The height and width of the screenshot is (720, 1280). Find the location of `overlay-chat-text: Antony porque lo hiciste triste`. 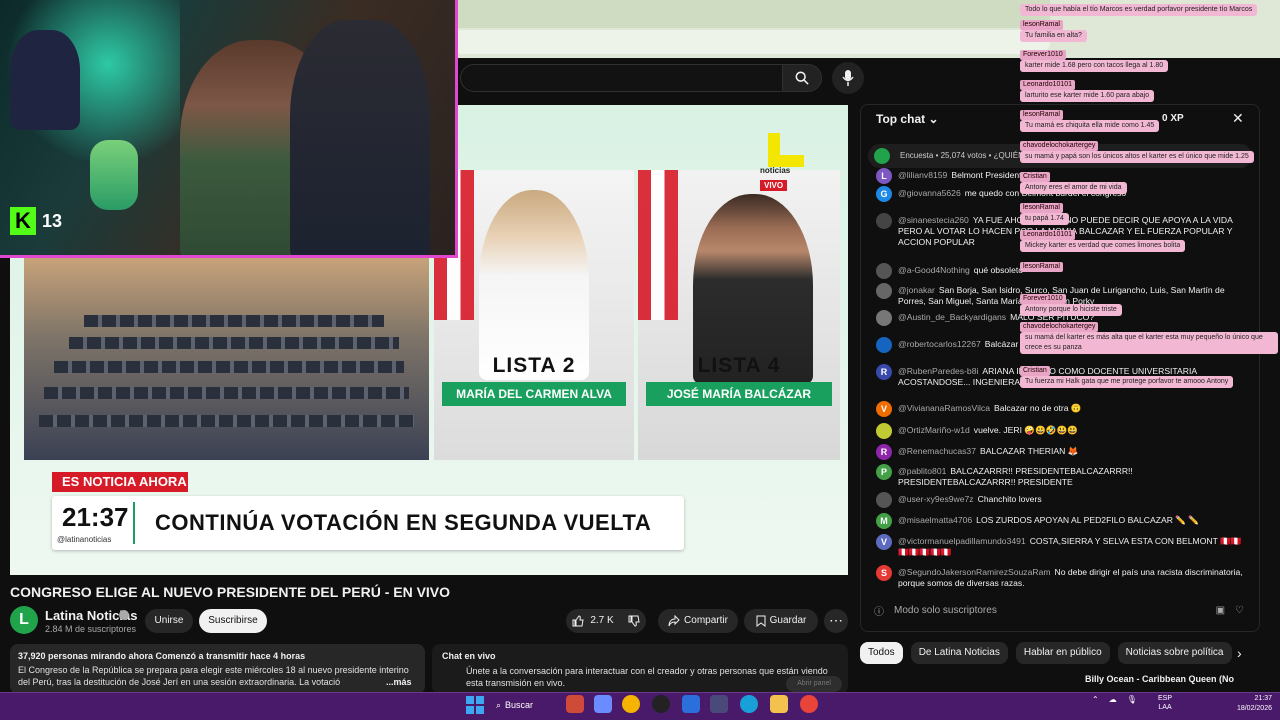

overlay-chat-text: Antony porque lo hiciste triste is located at coordinates (1071, 310).